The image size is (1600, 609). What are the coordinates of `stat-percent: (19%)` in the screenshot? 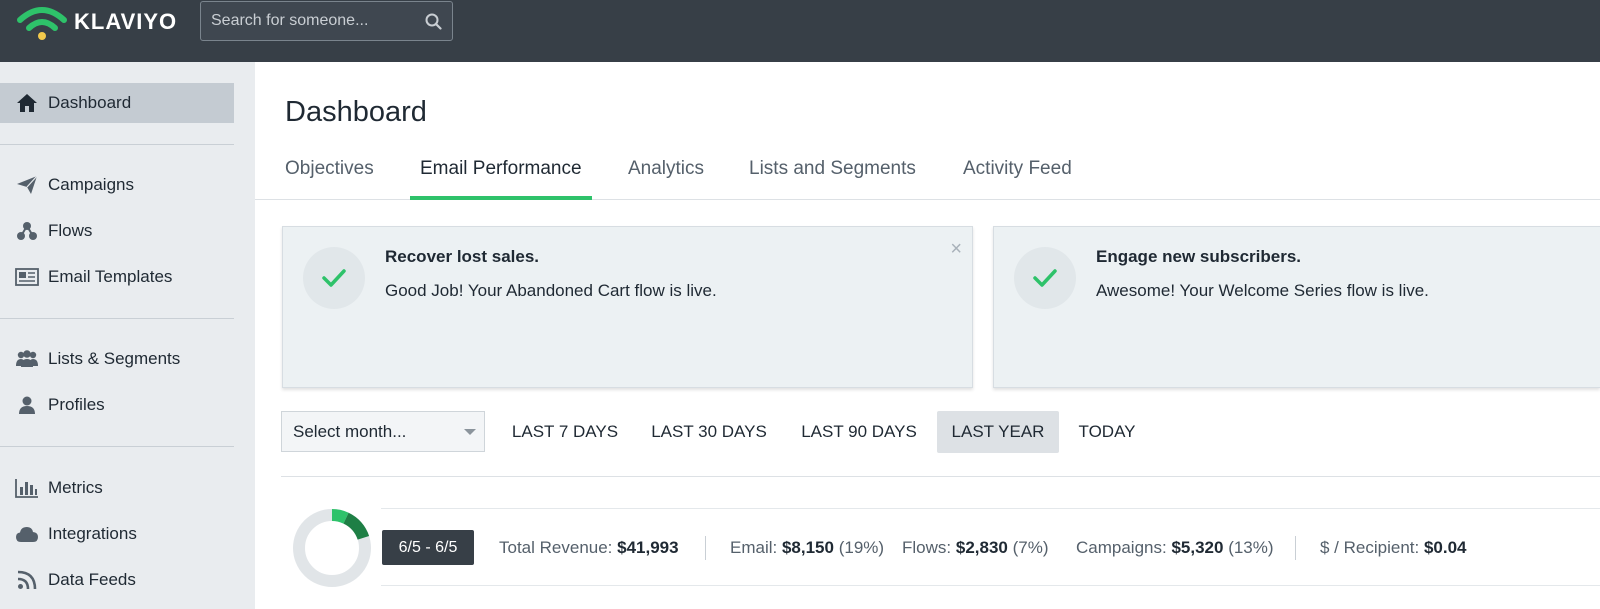 It's located at (861, 547).